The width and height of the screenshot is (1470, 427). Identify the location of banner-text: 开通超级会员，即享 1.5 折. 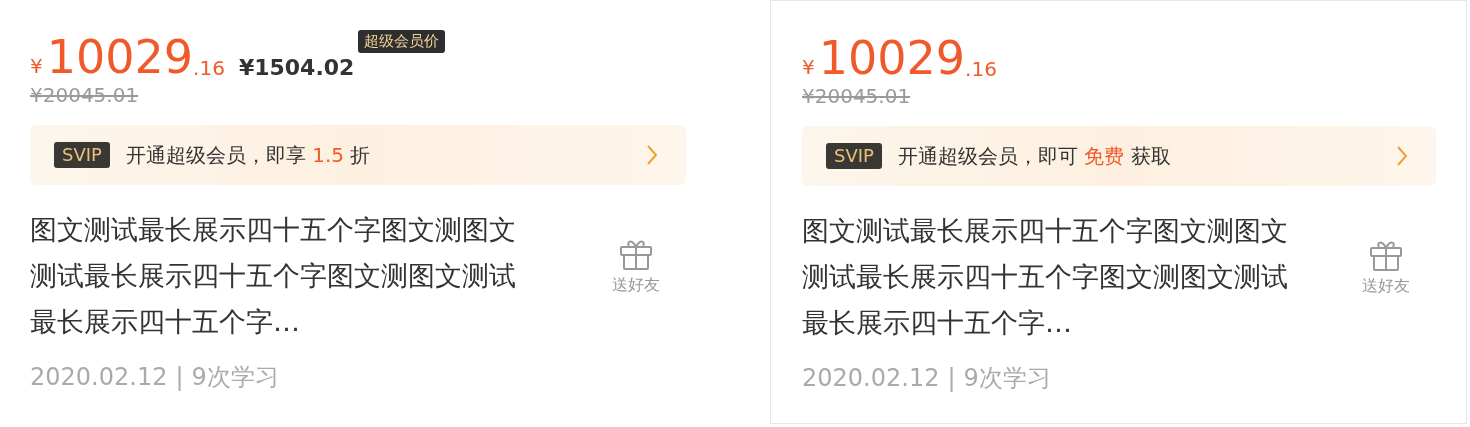
(248, 155).